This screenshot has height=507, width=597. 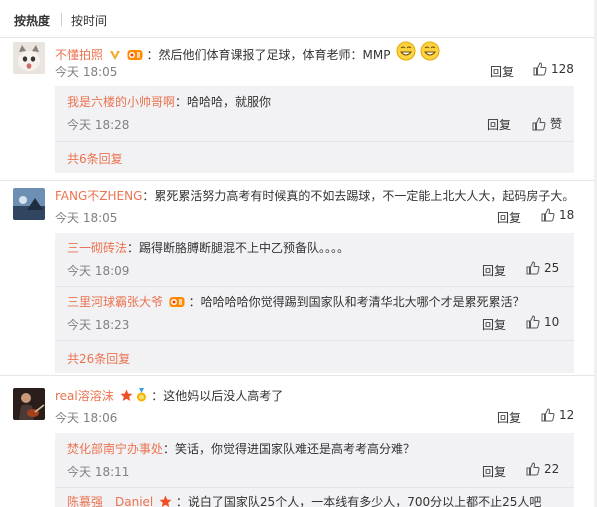 I want to click on like-count: 10, so click(x=552, y=322).